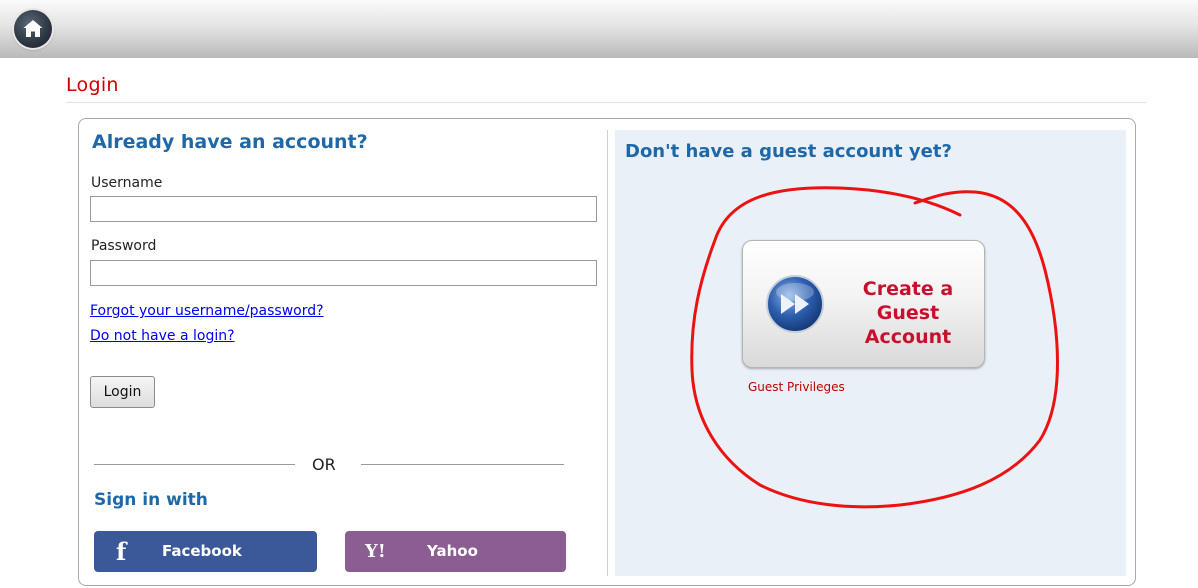 The image size is (1198, 588). I want to click on fast-forward-icon, so click(795, 304).